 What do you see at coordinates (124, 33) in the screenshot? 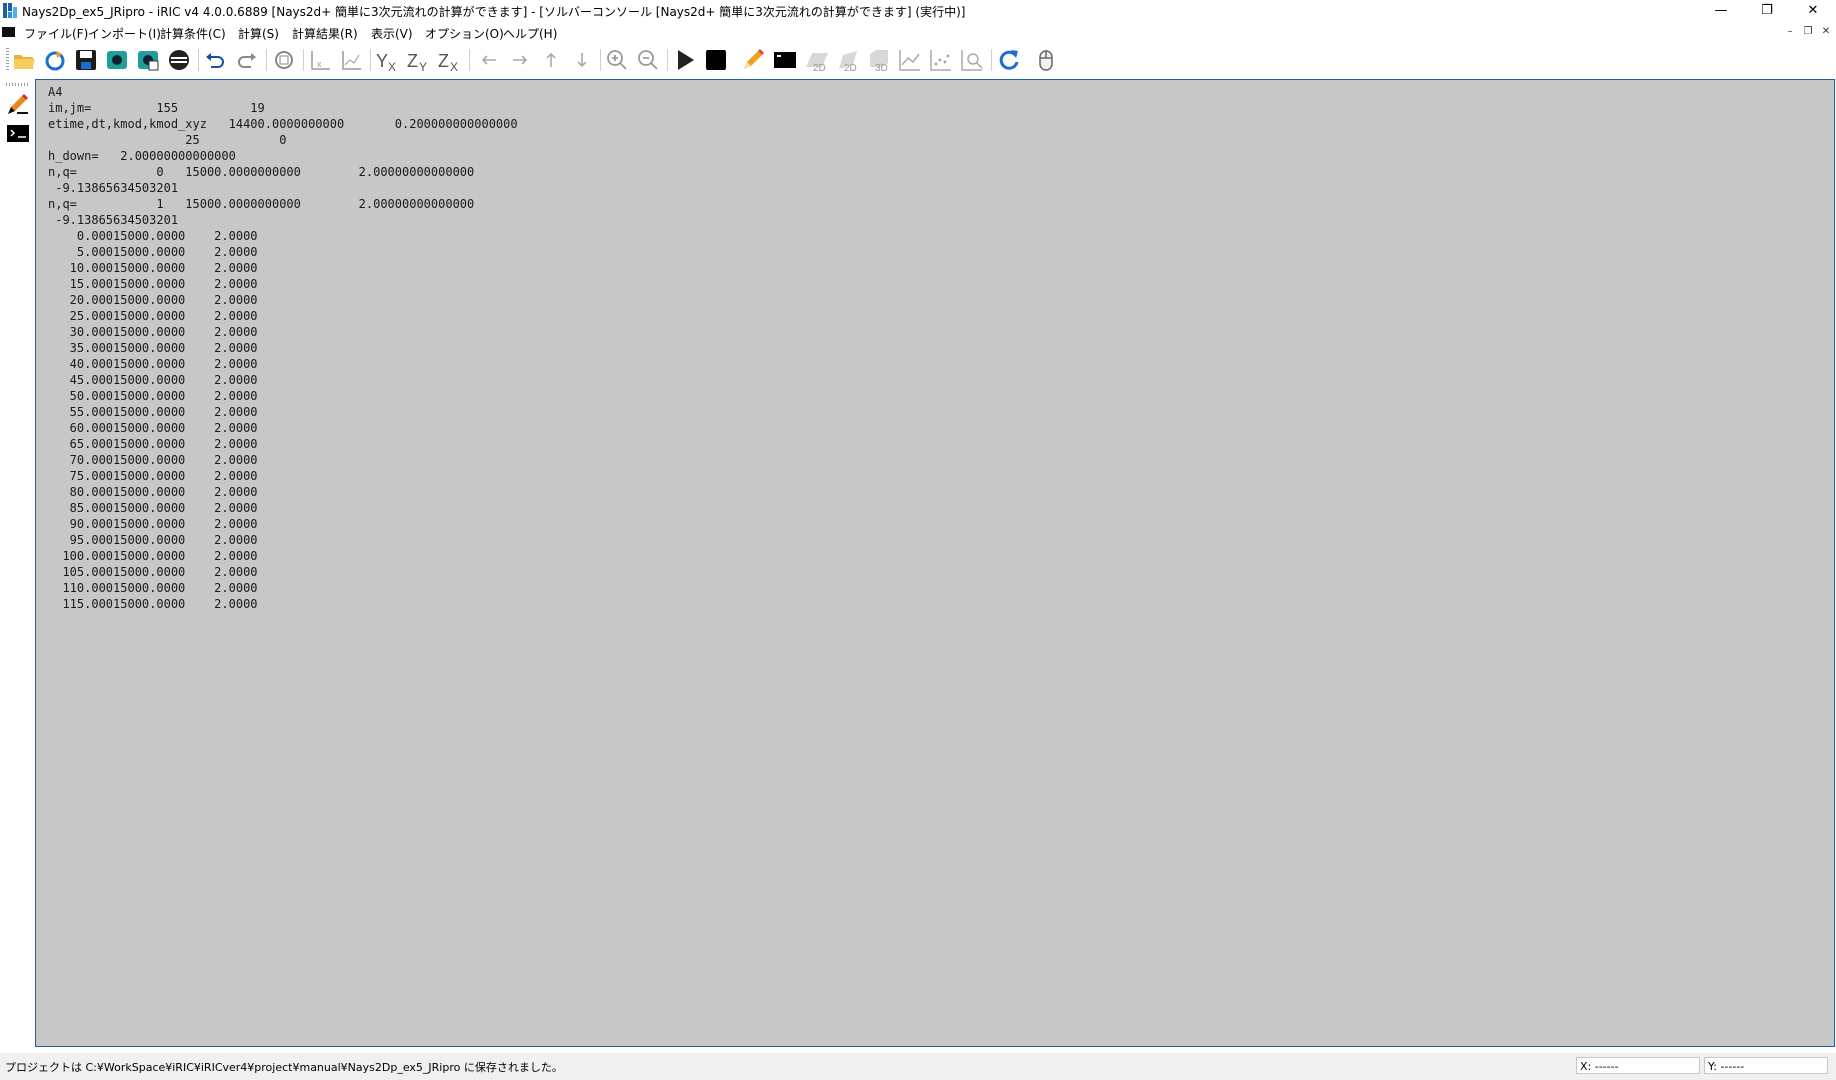
I see `menu-import: インポート(I)` at bounding box center [124, 33].